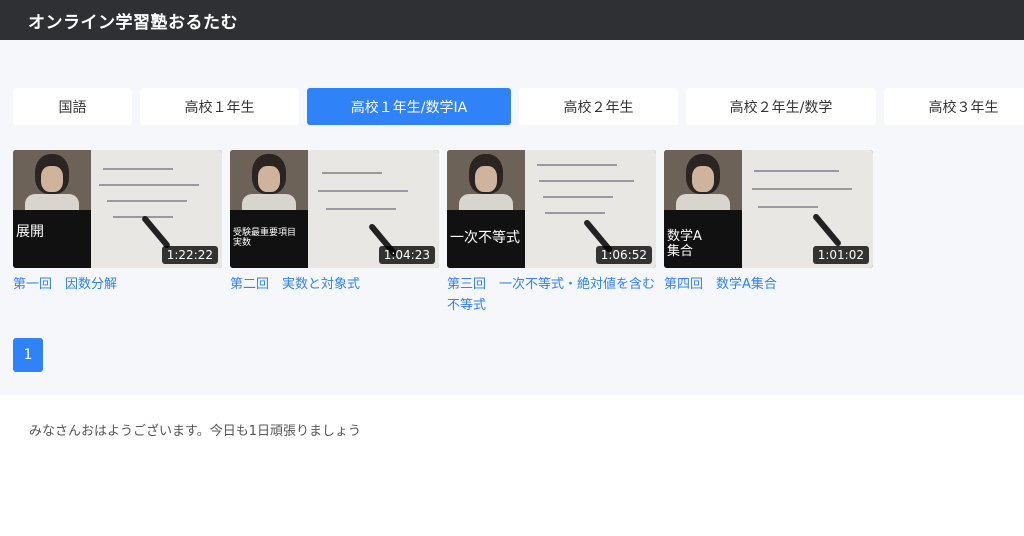  I want to click on video-card: 数学A 集合 1:01:02 第四回 数学A集合, so click(768, 222).